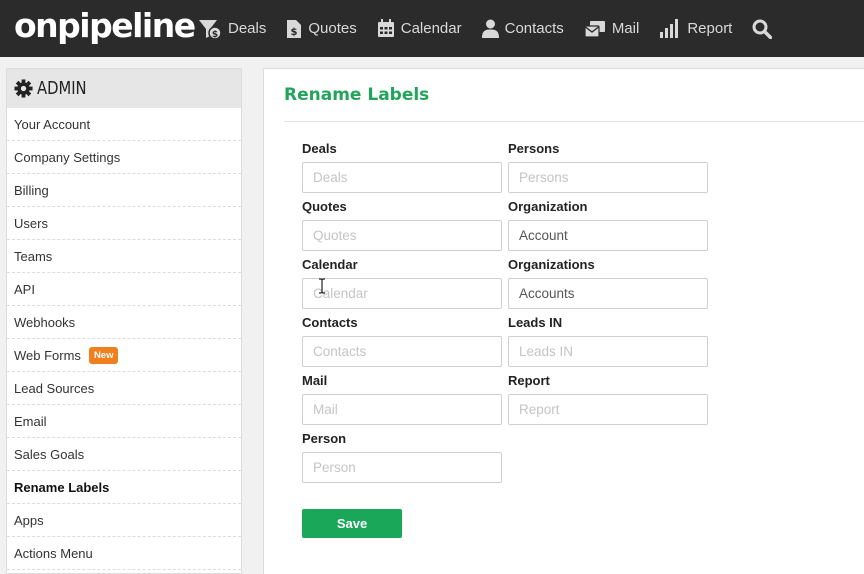 The height and width of the screenshot is (574, 864). What do you see at coordinates (124, 223) in the screenshot?
I see `sidebar-item-users: Users` at bounding box center [124, 223].